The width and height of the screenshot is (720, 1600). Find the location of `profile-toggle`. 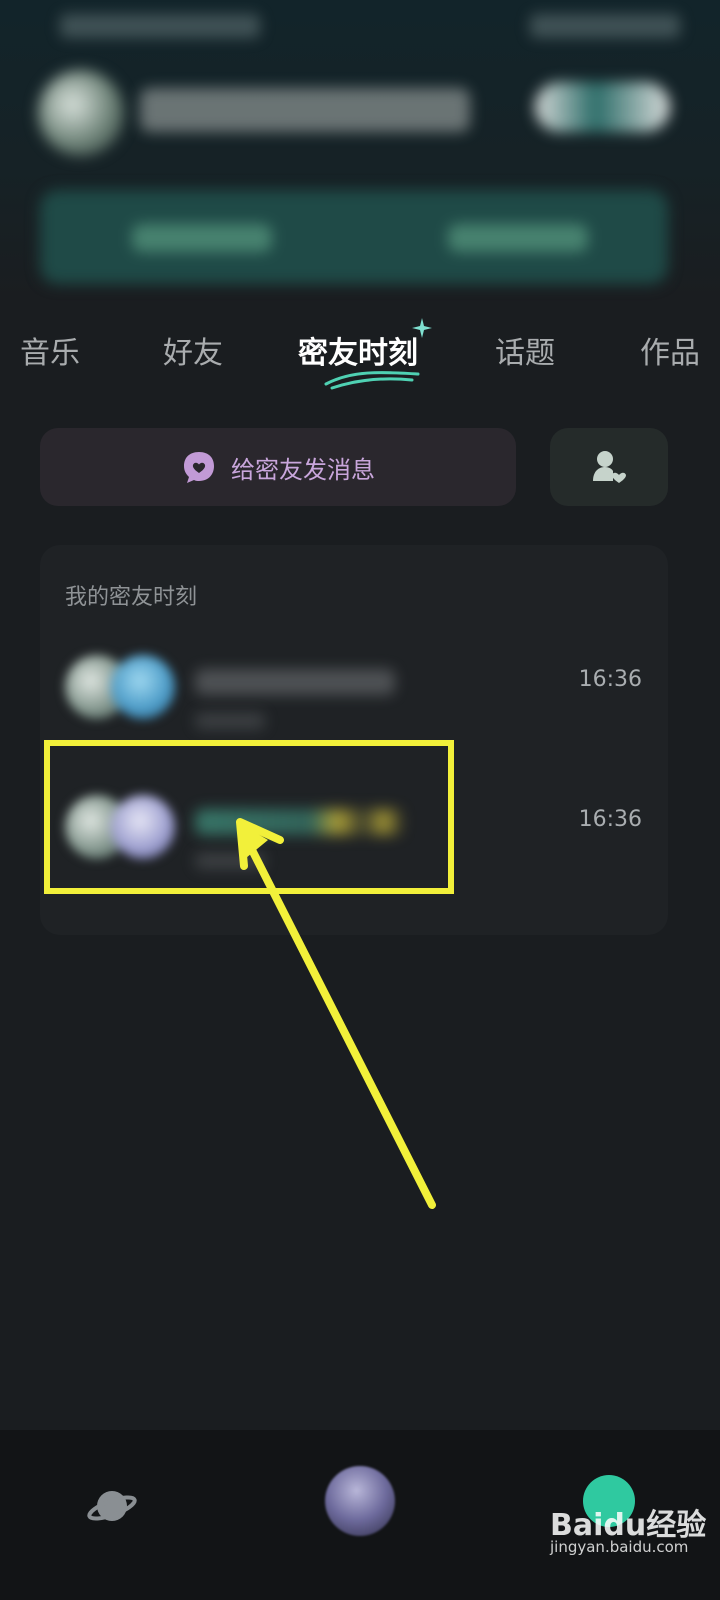

profile-toggle is located at coordinates (602, 107).